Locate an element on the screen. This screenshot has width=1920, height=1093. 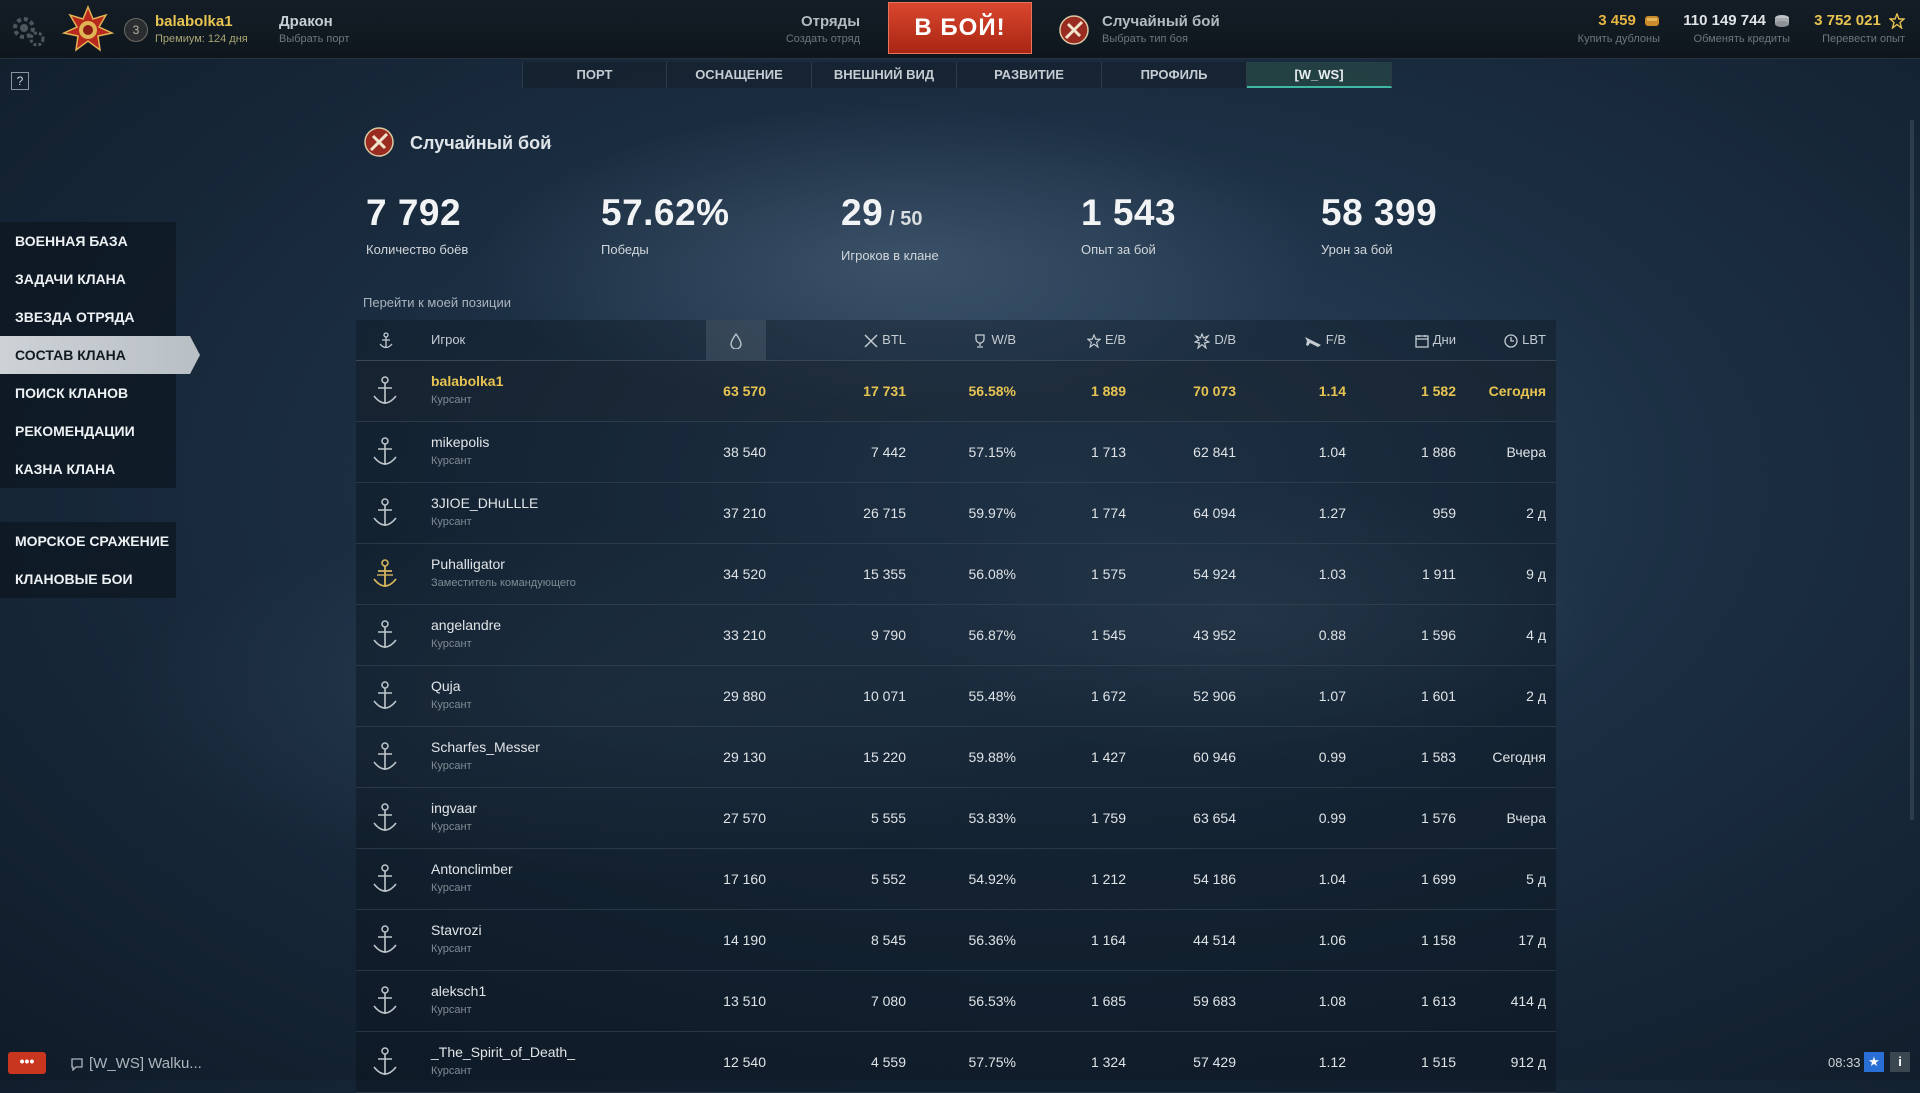
random-battle-mode-icon is located at coordinates (379, 142).